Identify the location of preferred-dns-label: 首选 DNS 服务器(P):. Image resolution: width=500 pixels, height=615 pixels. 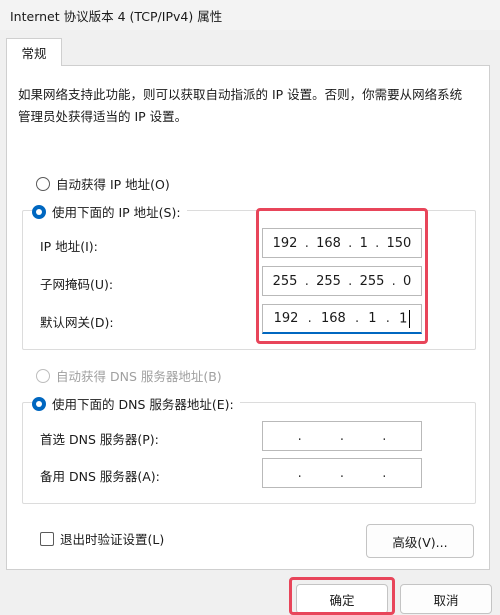
(99, 439).